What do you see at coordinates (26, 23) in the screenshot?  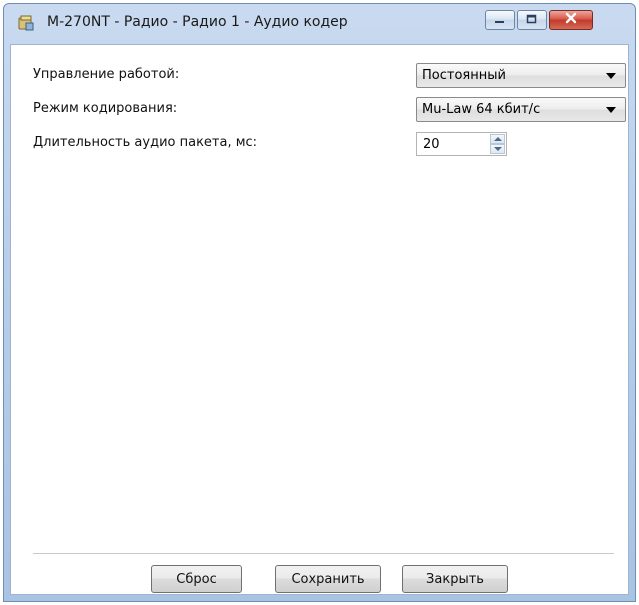 I see `app-window-icon` at bounding box center [26, 23].